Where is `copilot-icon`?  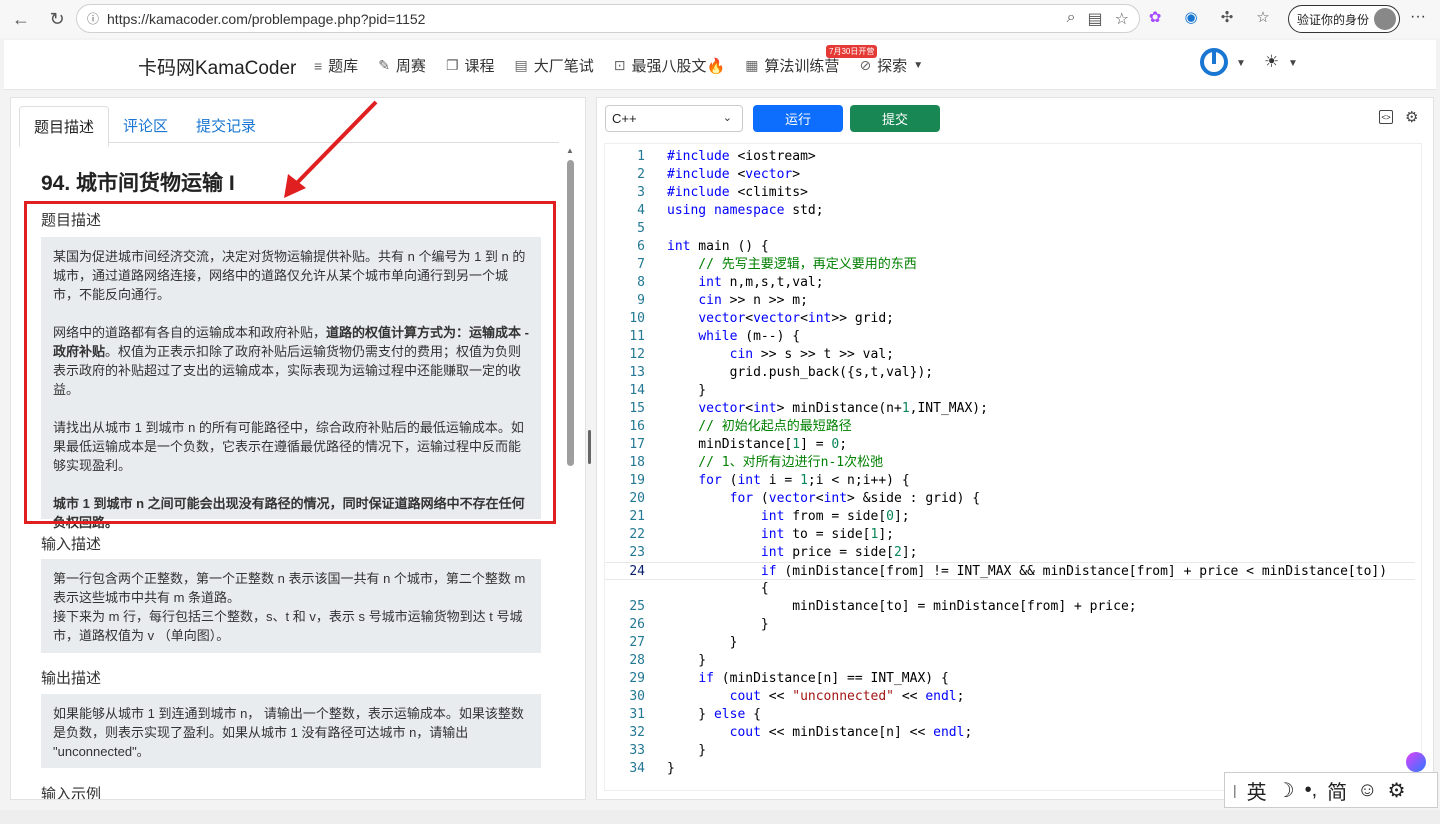 copilot-icon is located at coordinates (1416, 762).